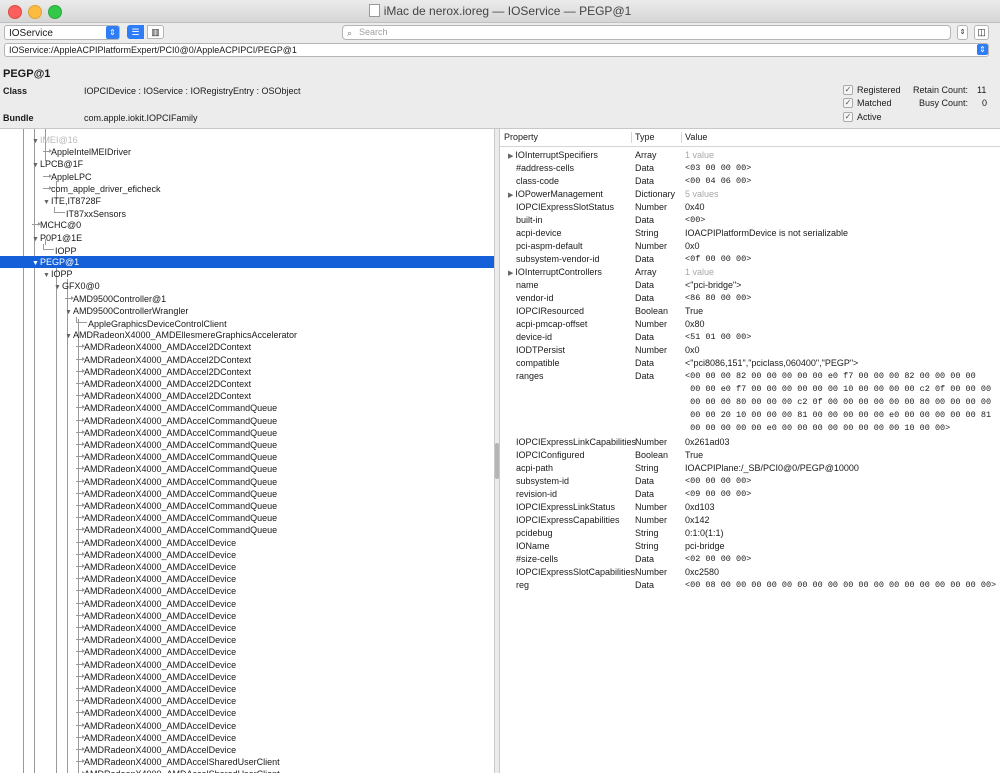  Describe the element at coordinates (645, 137) in the screenshot. I see `column-header-type: Type` at that location.